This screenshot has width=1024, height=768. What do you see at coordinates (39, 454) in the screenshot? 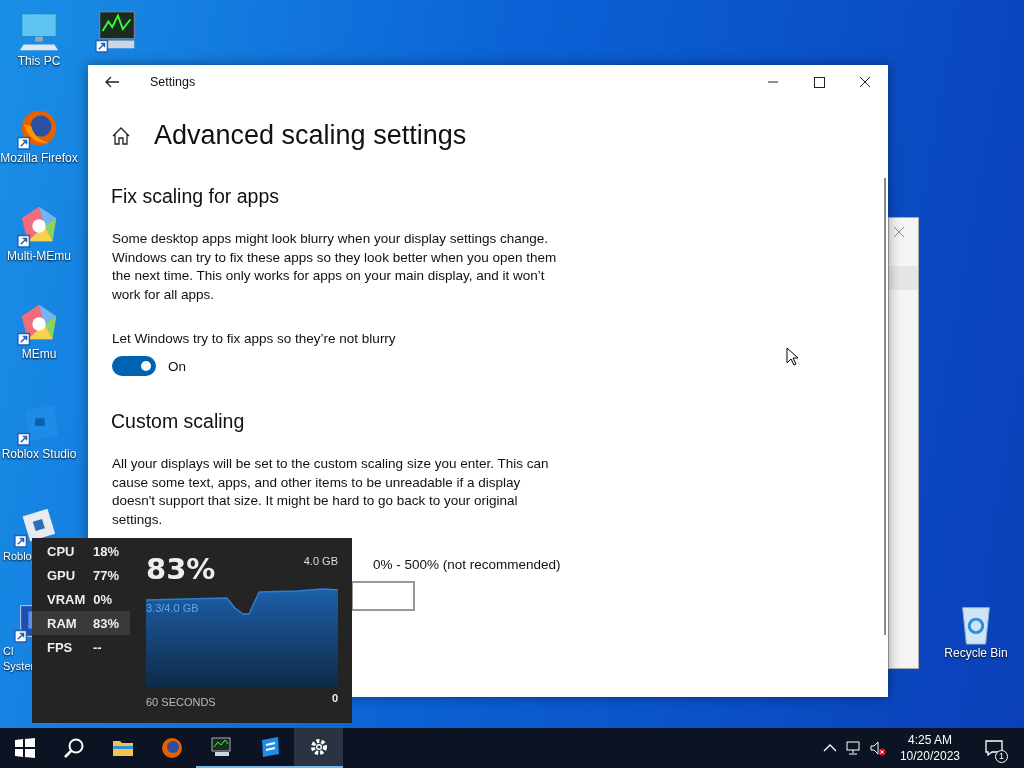
I see `icon-label: Roblox Studio` at bounding box center [39, 454].